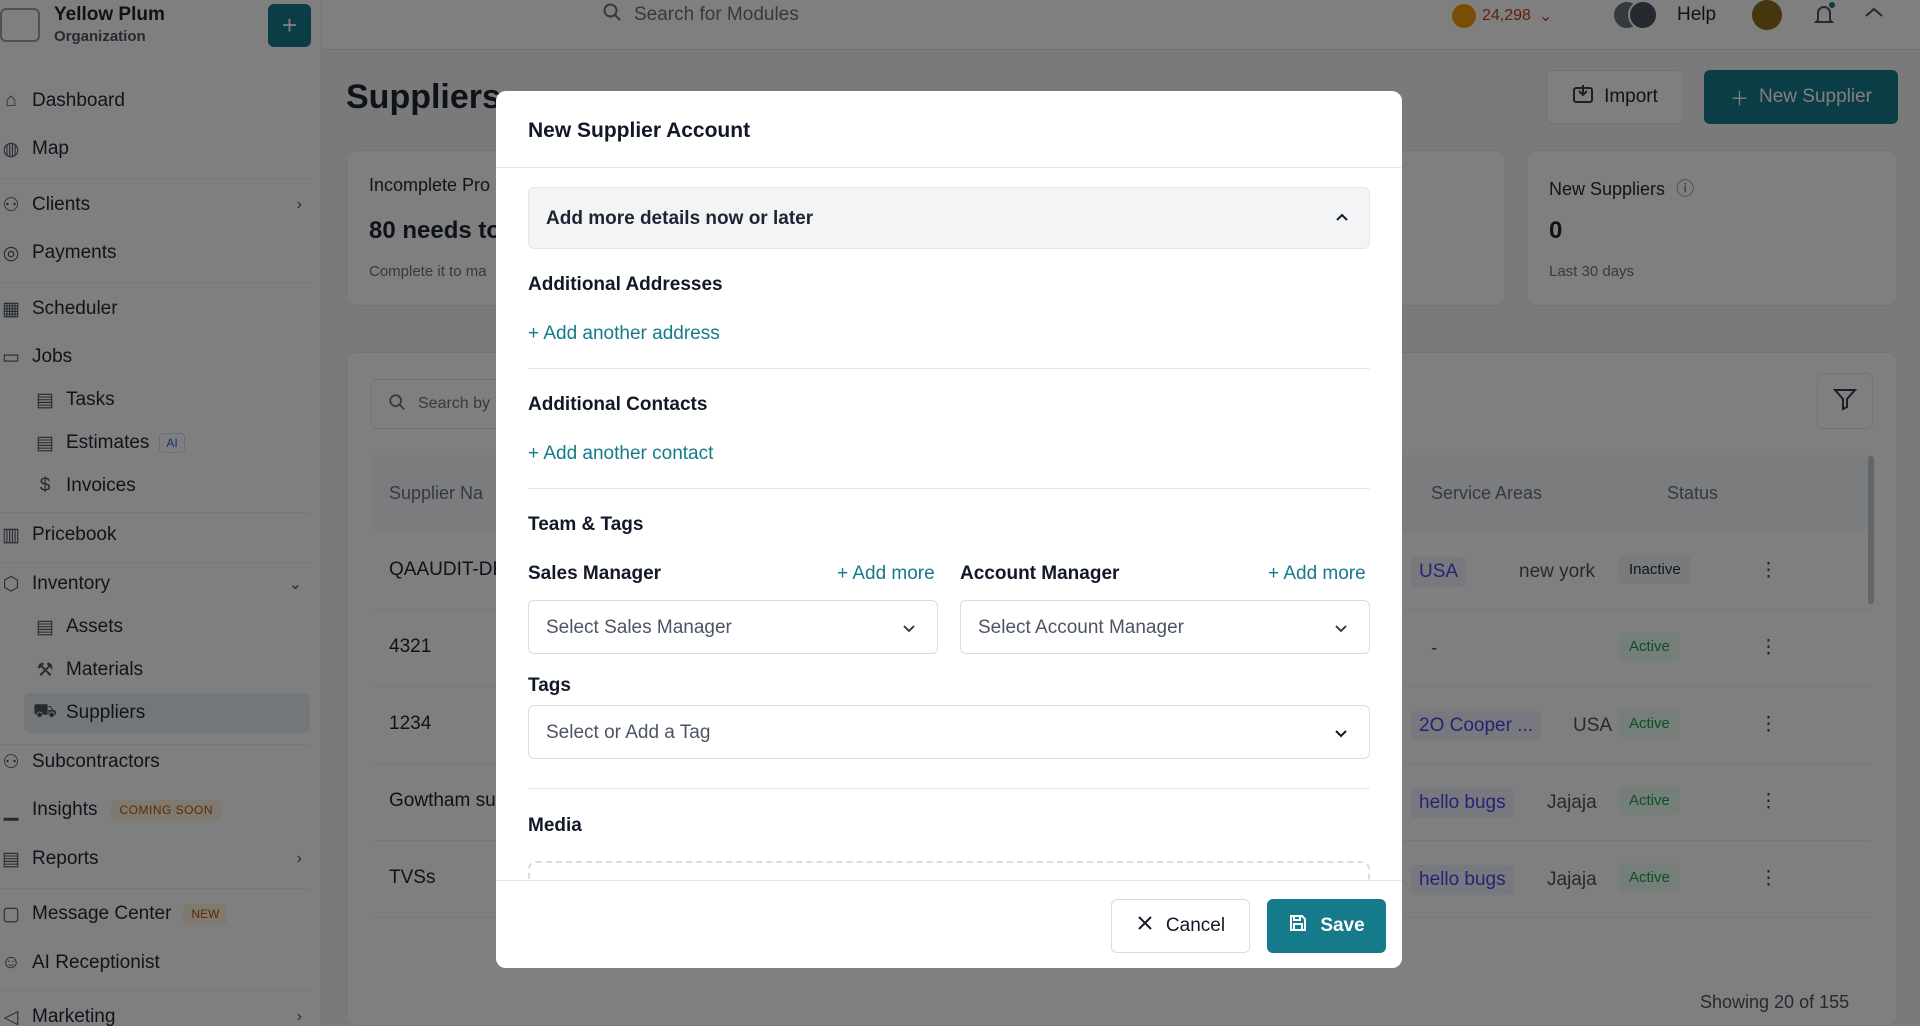 The image size is (1920, 1026). Describe the element at coordinates (624, 334) in the screenshot. I see `add-address-link: + Add another address` at that location.